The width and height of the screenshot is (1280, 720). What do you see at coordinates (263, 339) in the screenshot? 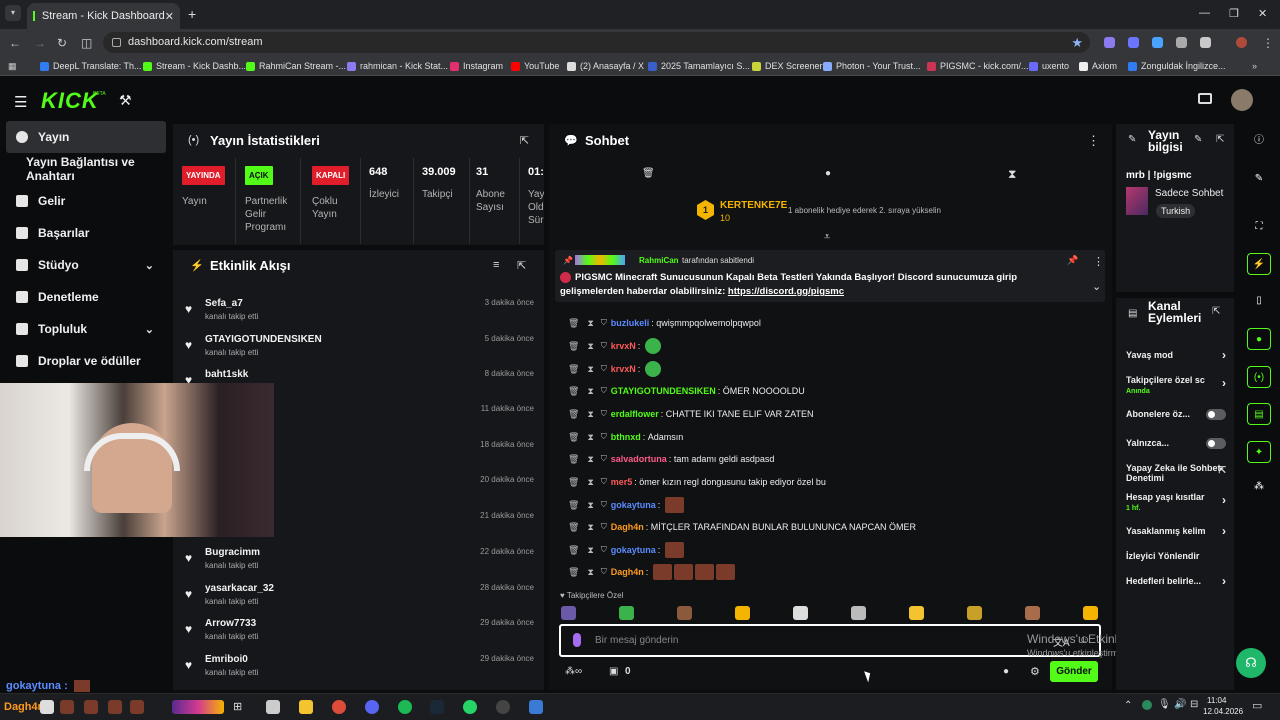
I see `follower-name: GTAYIGOTUNDENSIKEN` at bounding box center [263, 339].